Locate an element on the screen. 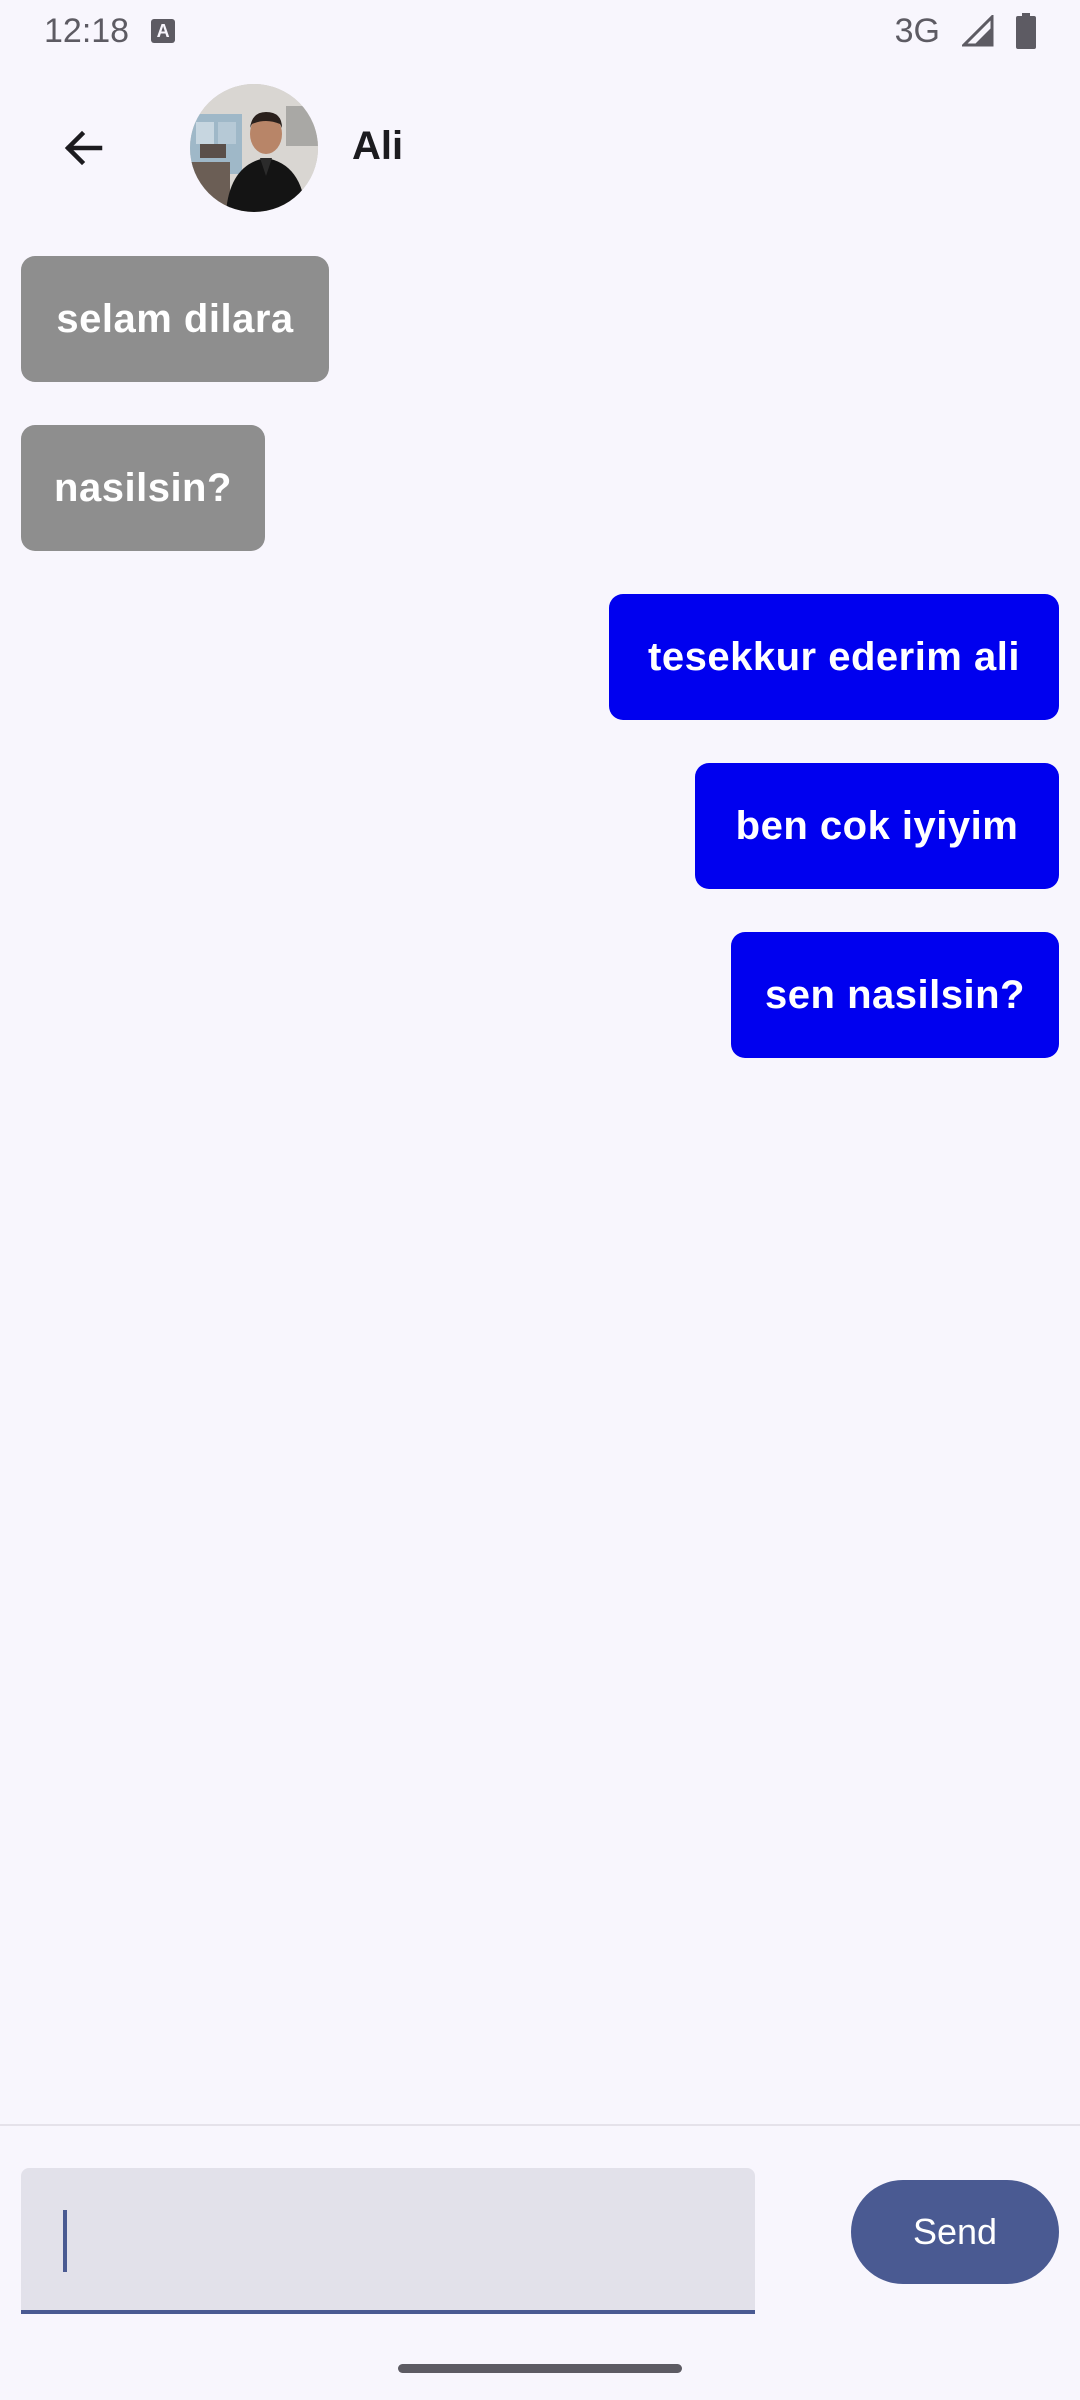 This screenshot has height=2400, width=1080. arrow-back-icon is located at coordinates (84, 150).